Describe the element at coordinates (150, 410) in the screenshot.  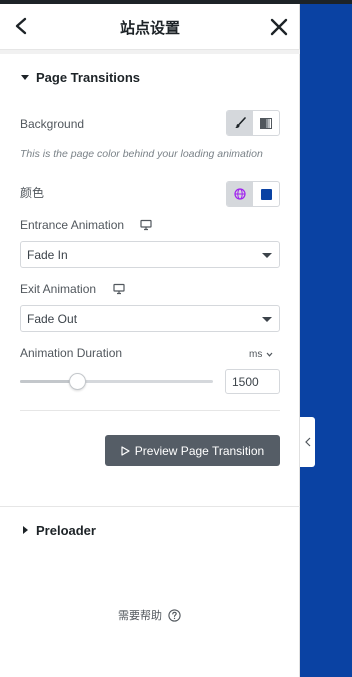
I see `divider` at that location.